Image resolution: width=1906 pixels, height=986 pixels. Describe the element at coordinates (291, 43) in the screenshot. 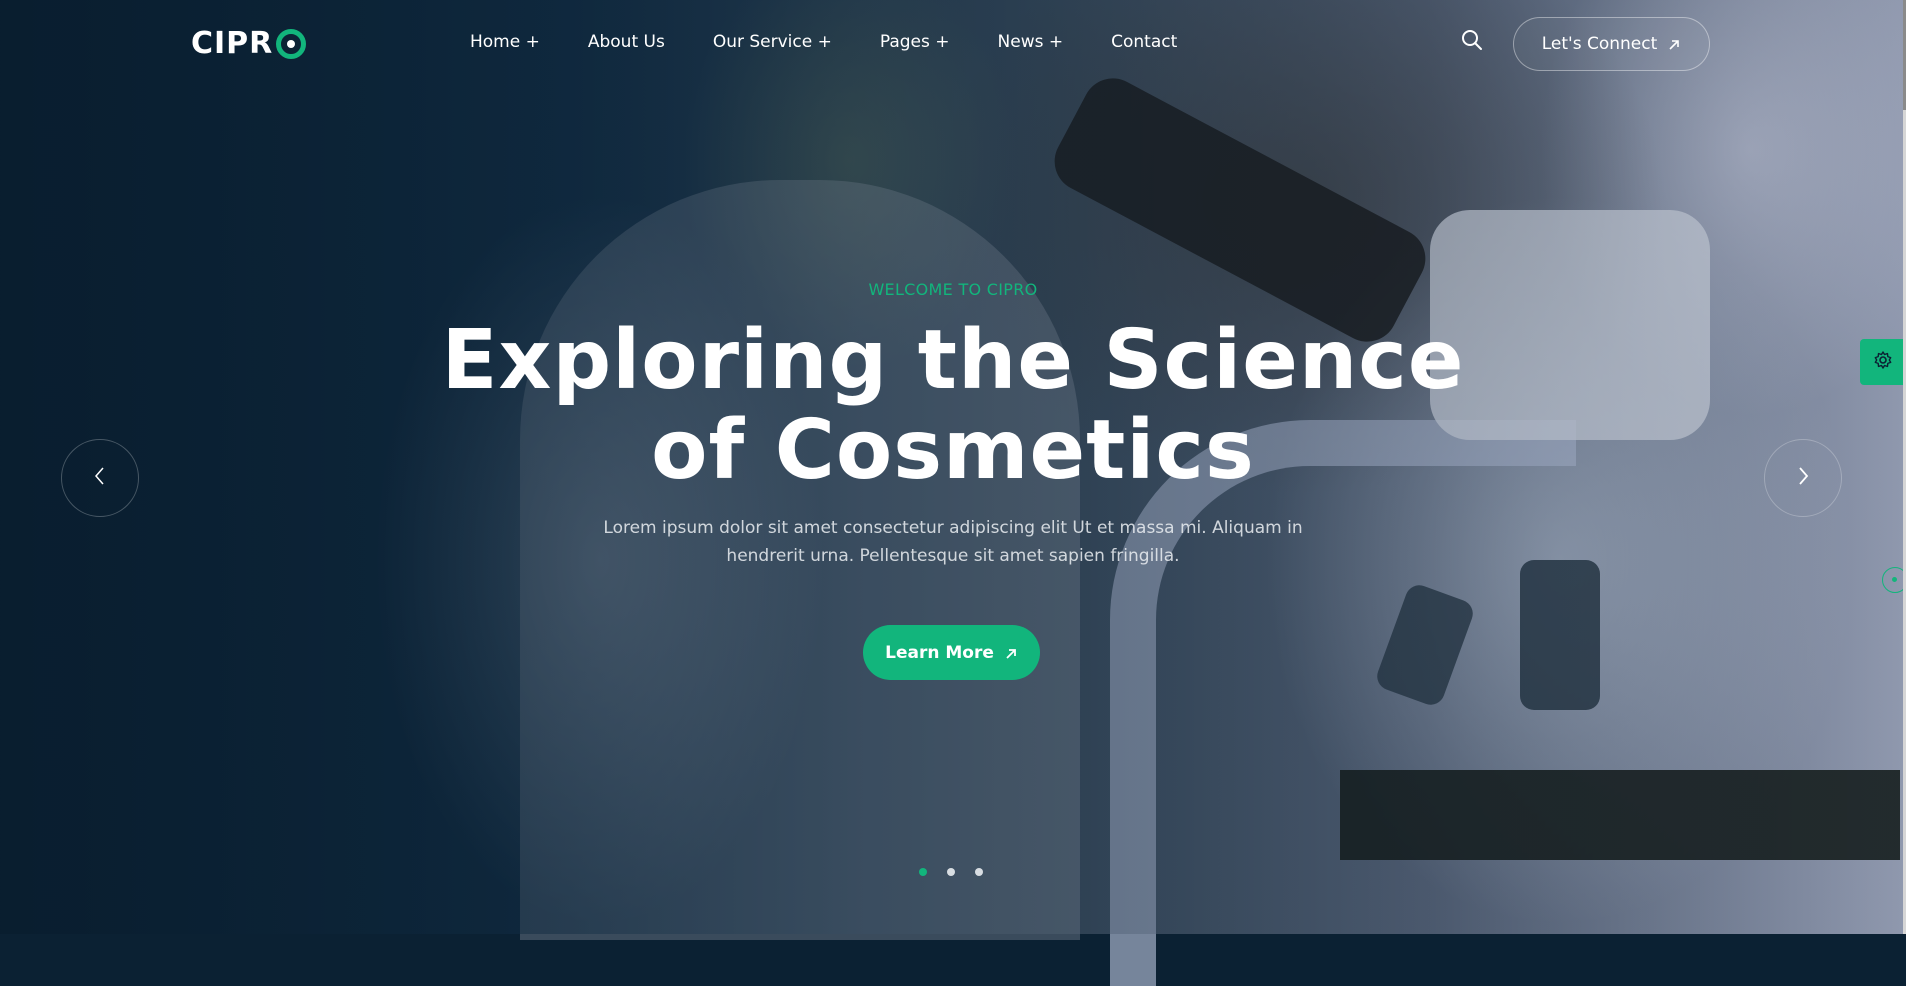

I see `logo-o-mark` at that location.